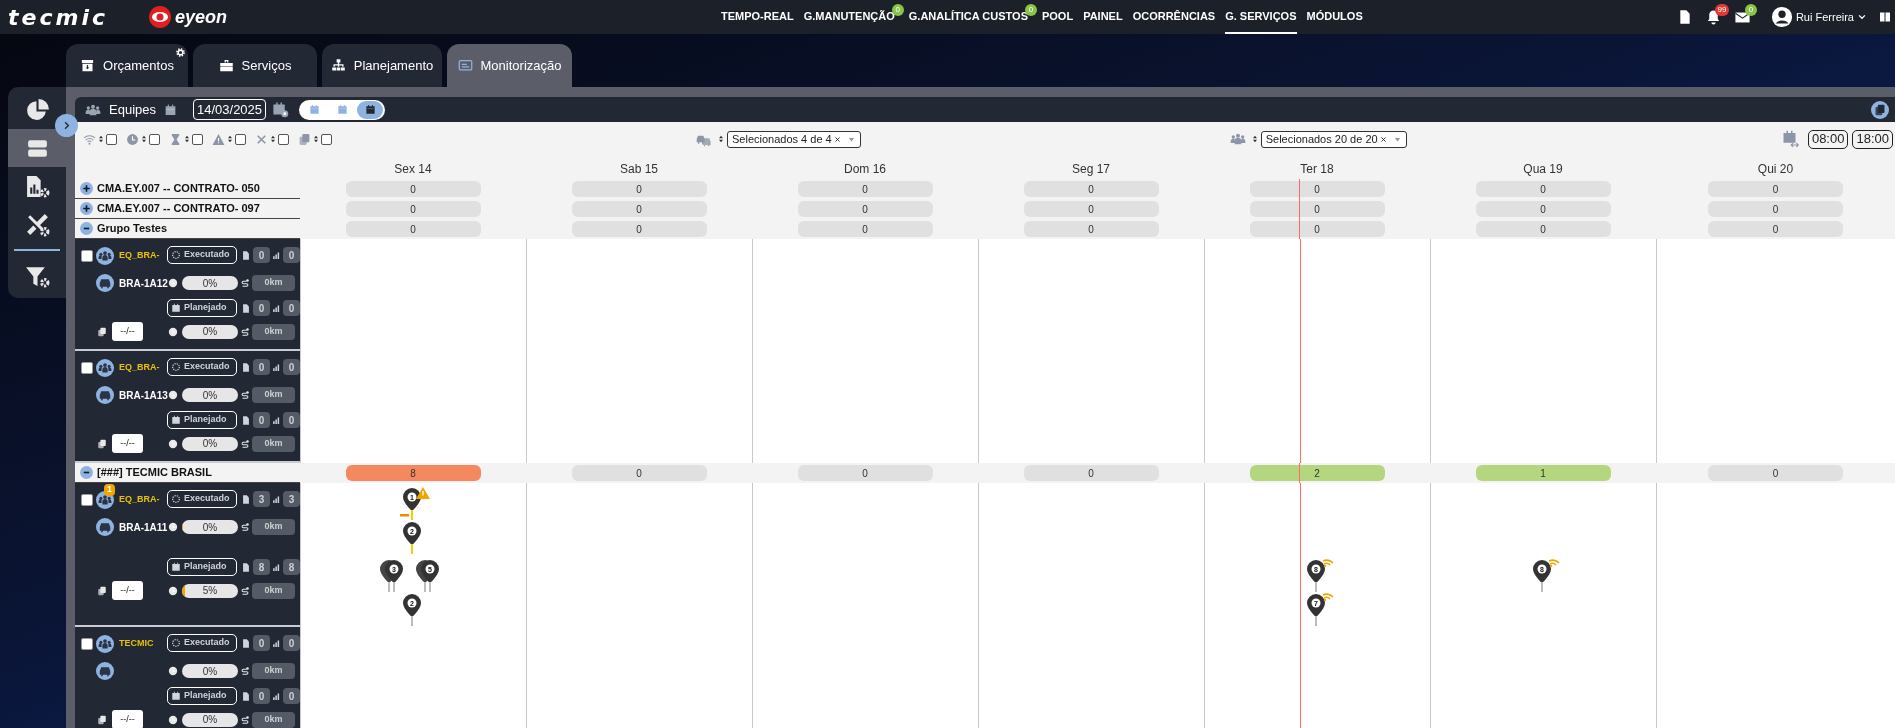  Describe the element at coordinates (382, 65) in the screenshot. I see `tab: Planejamento` at that location.